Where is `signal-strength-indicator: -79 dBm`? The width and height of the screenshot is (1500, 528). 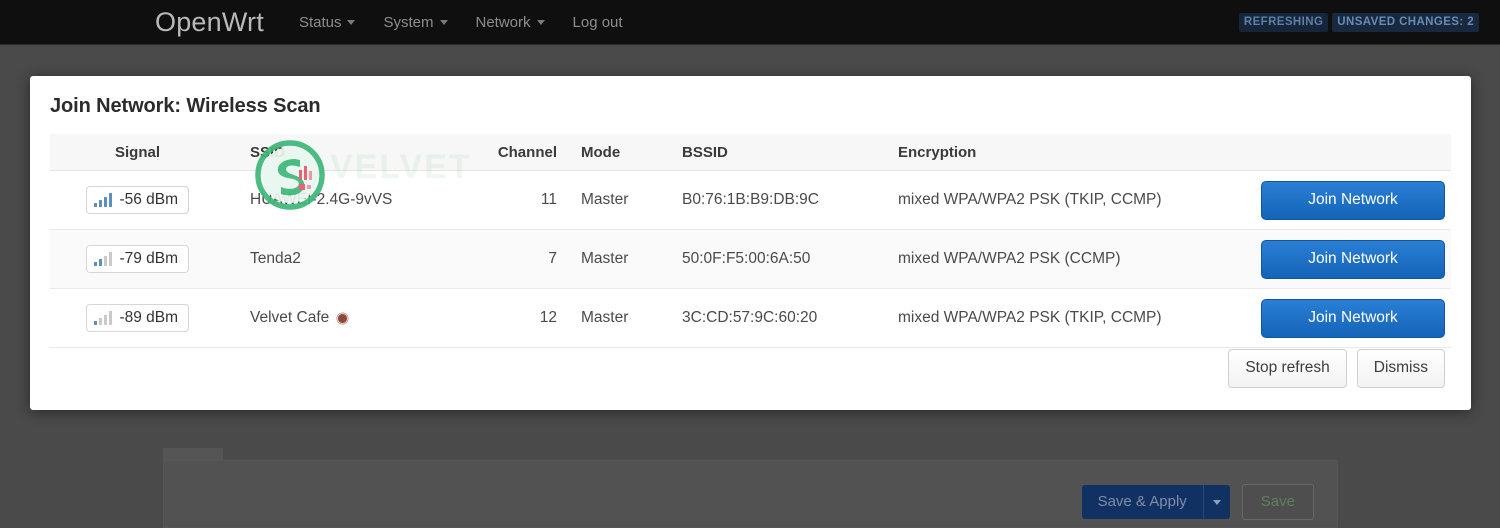 signal-strength-indicator: -79 dBm is located at coordinates (137, 259).